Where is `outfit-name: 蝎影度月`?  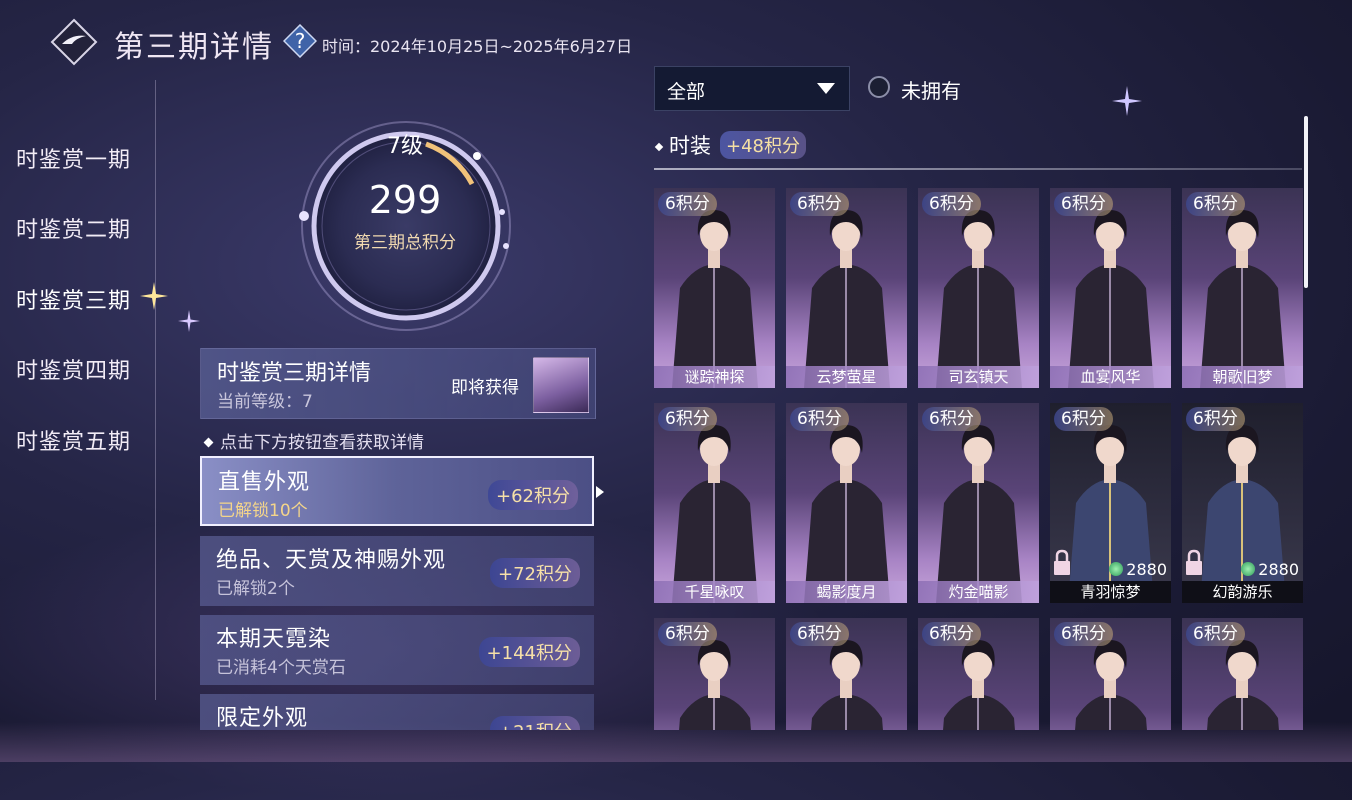 outfit-name: 蝎影度月 is located at coordinates (846, 592).